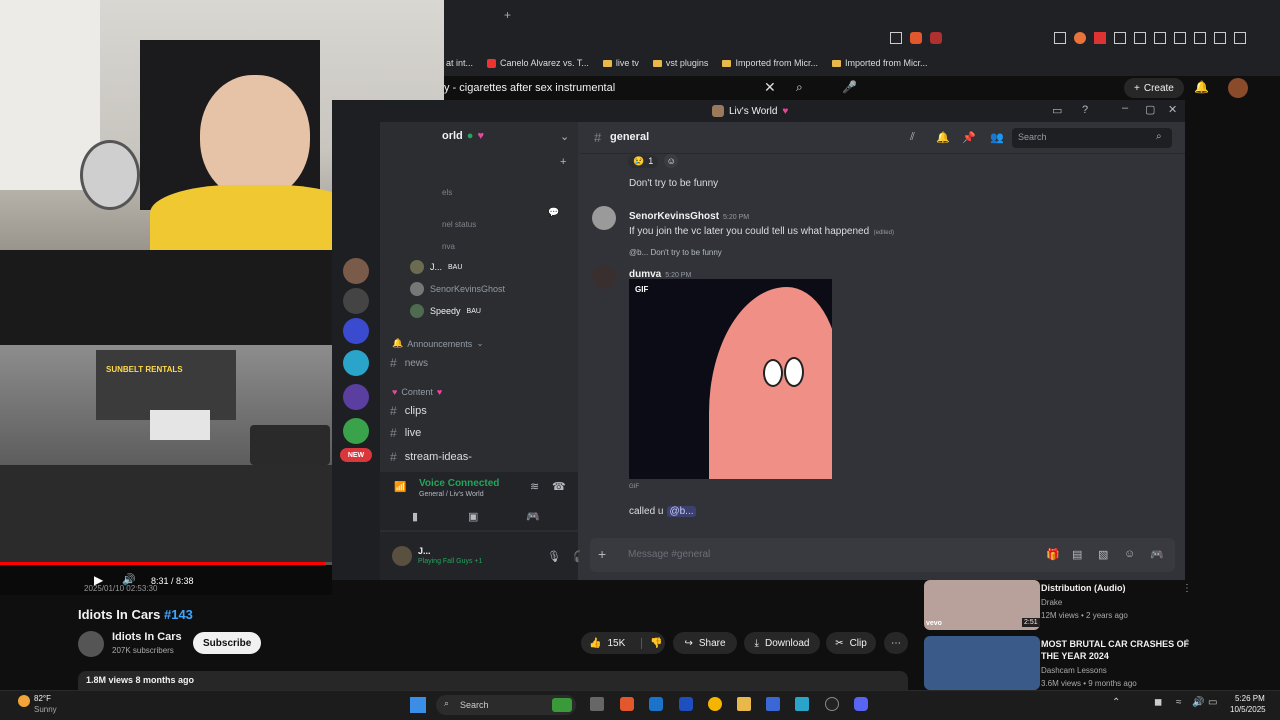  Describe the element at coordinates (896, 643) in the screenshot. I see `more-actions-button: ⋯` at that location.